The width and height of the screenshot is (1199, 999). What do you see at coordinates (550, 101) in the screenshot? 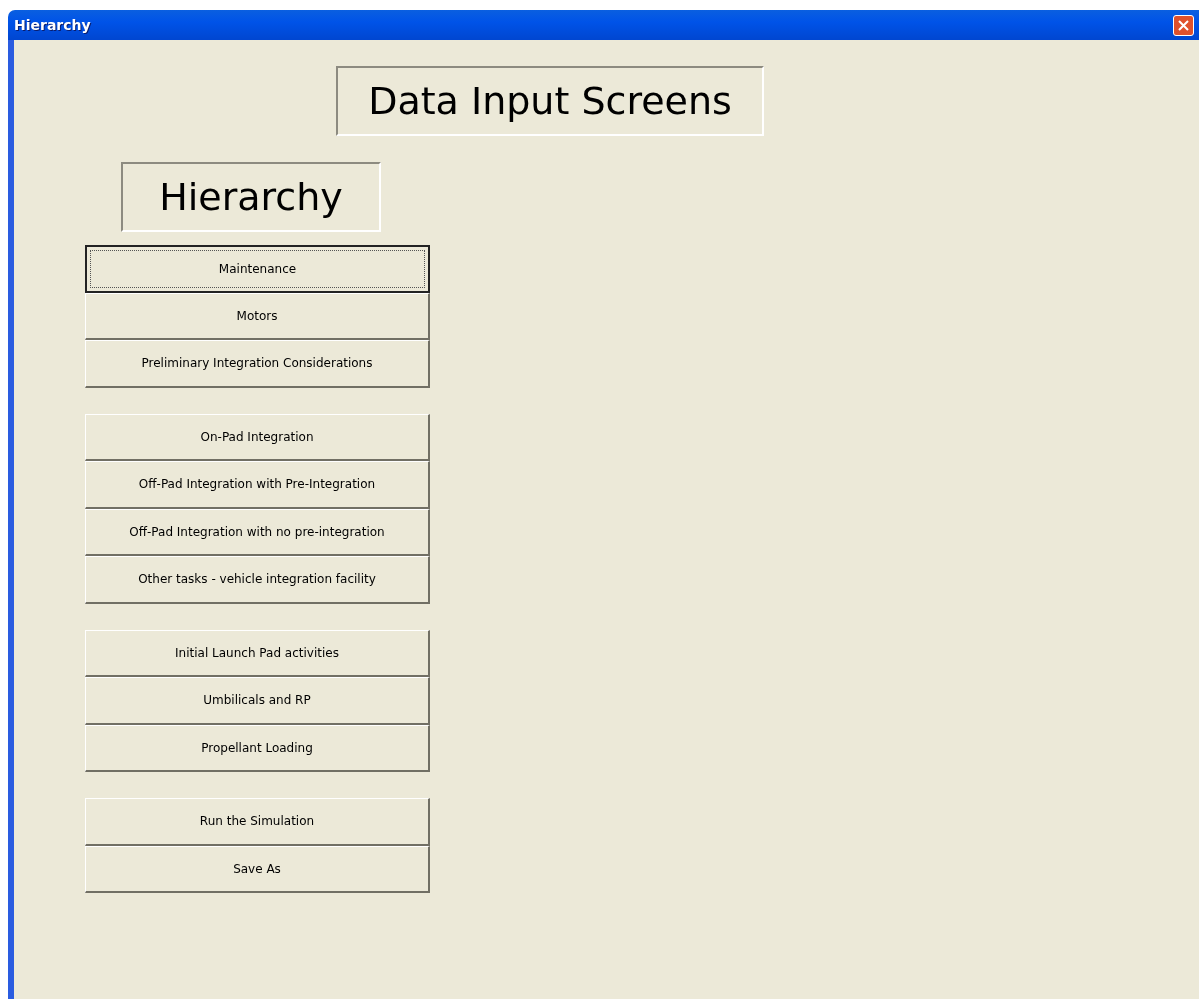
I see `heading-label: Data Input Screens` at bounding box center [550, 101].